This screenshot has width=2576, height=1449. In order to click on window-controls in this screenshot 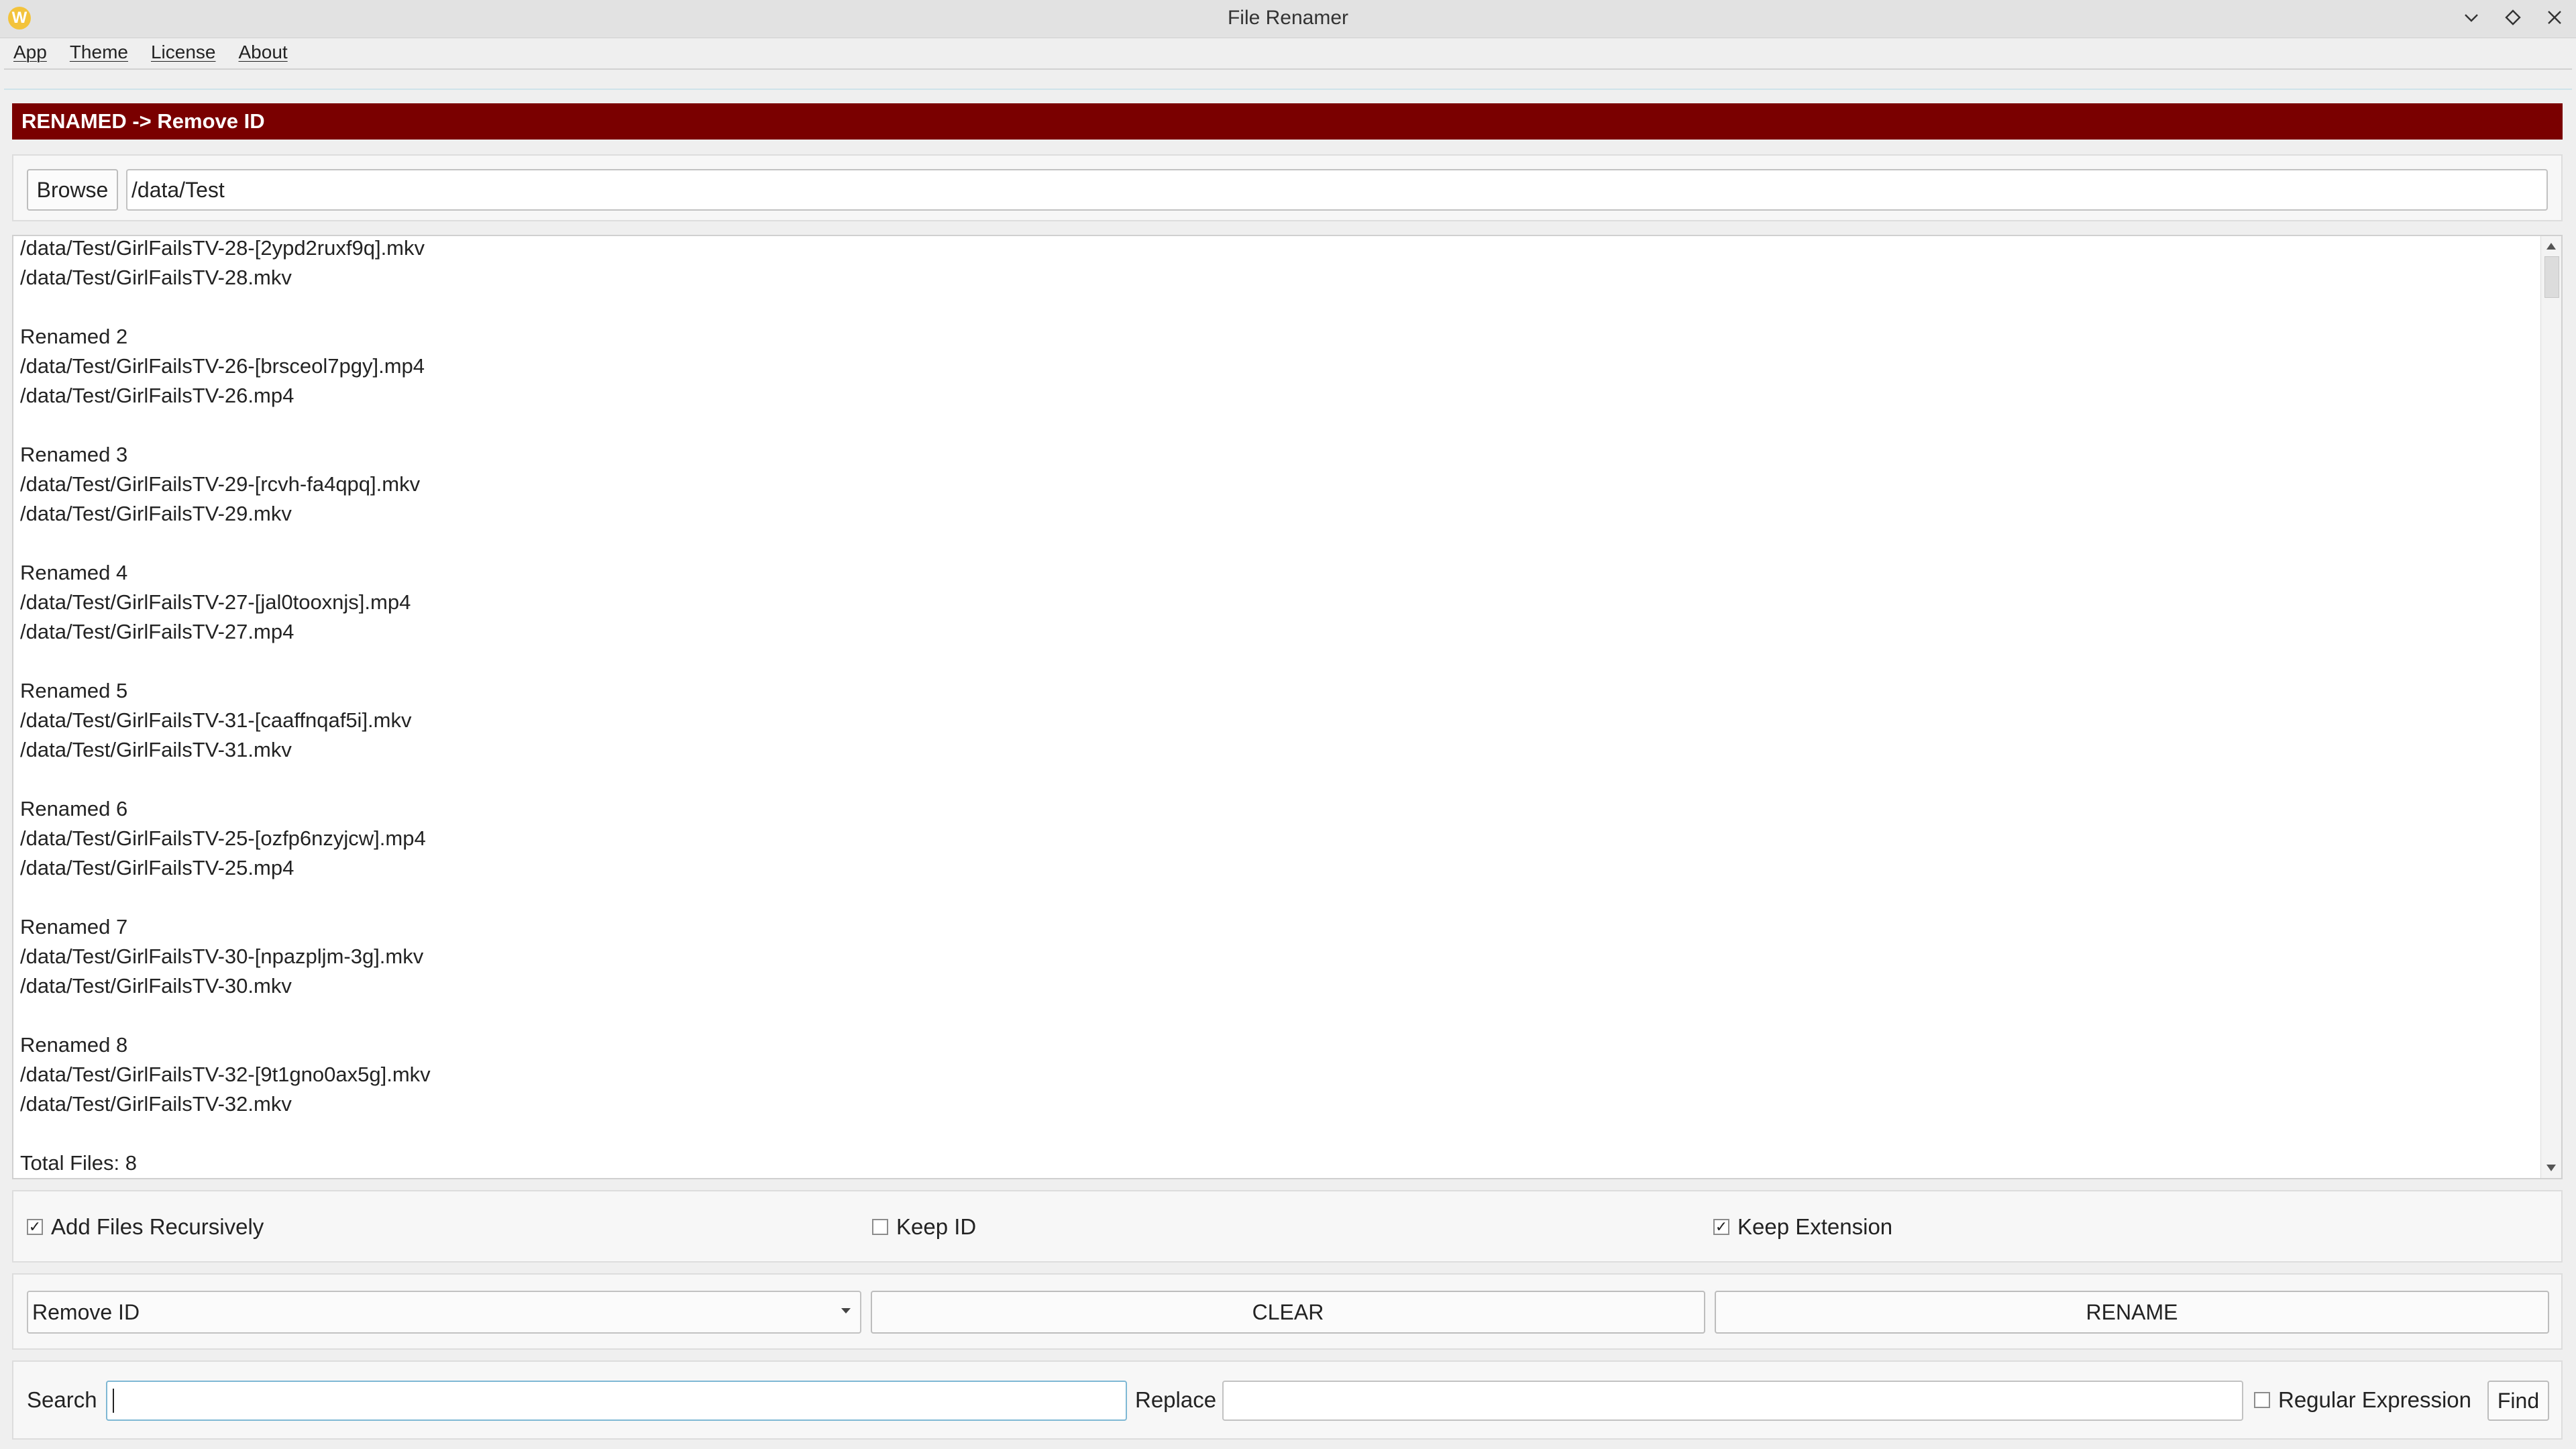, I will do `click(2513, 17)`.